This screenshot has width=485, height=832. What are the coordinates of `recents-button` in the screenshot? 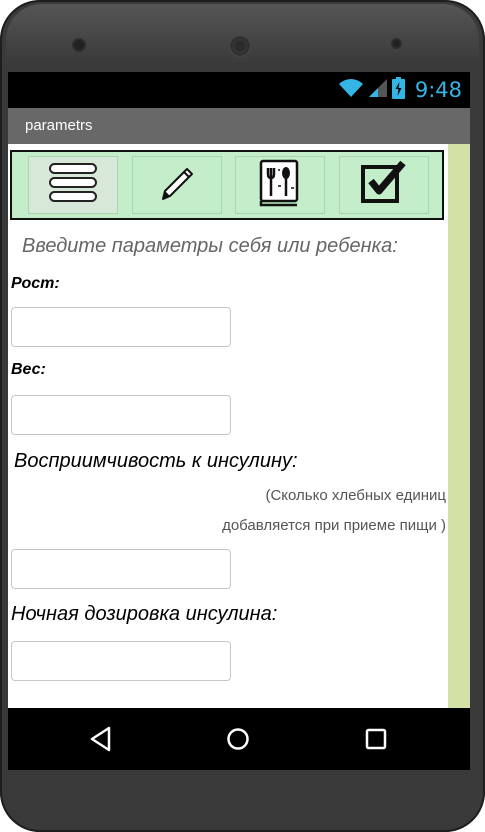 It's located at (376, 741).